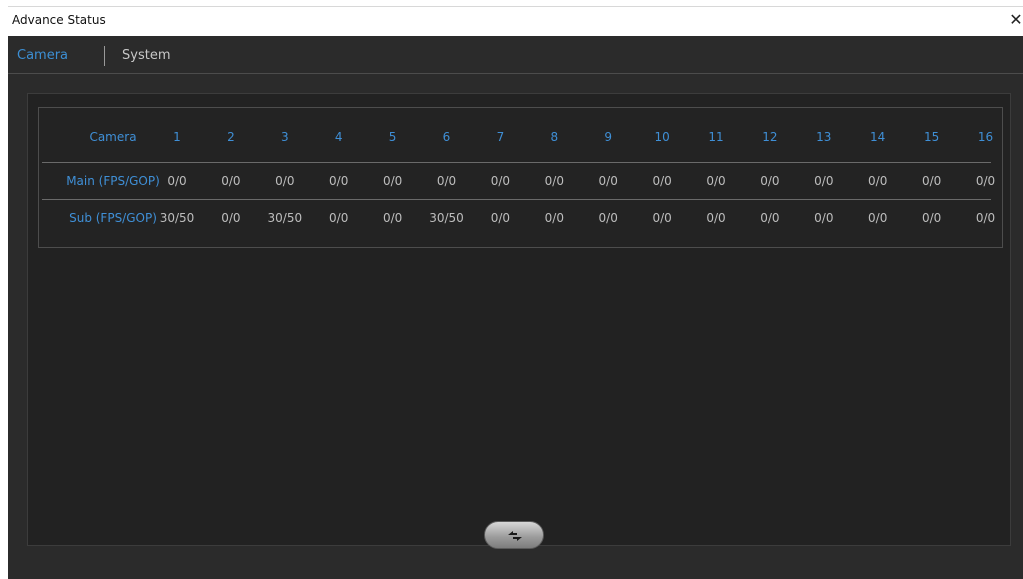 This screenshot has width=1023, height=579. Describe the element at coordinates (516, 199) in the screenshot. I see `row-divider` at that location.